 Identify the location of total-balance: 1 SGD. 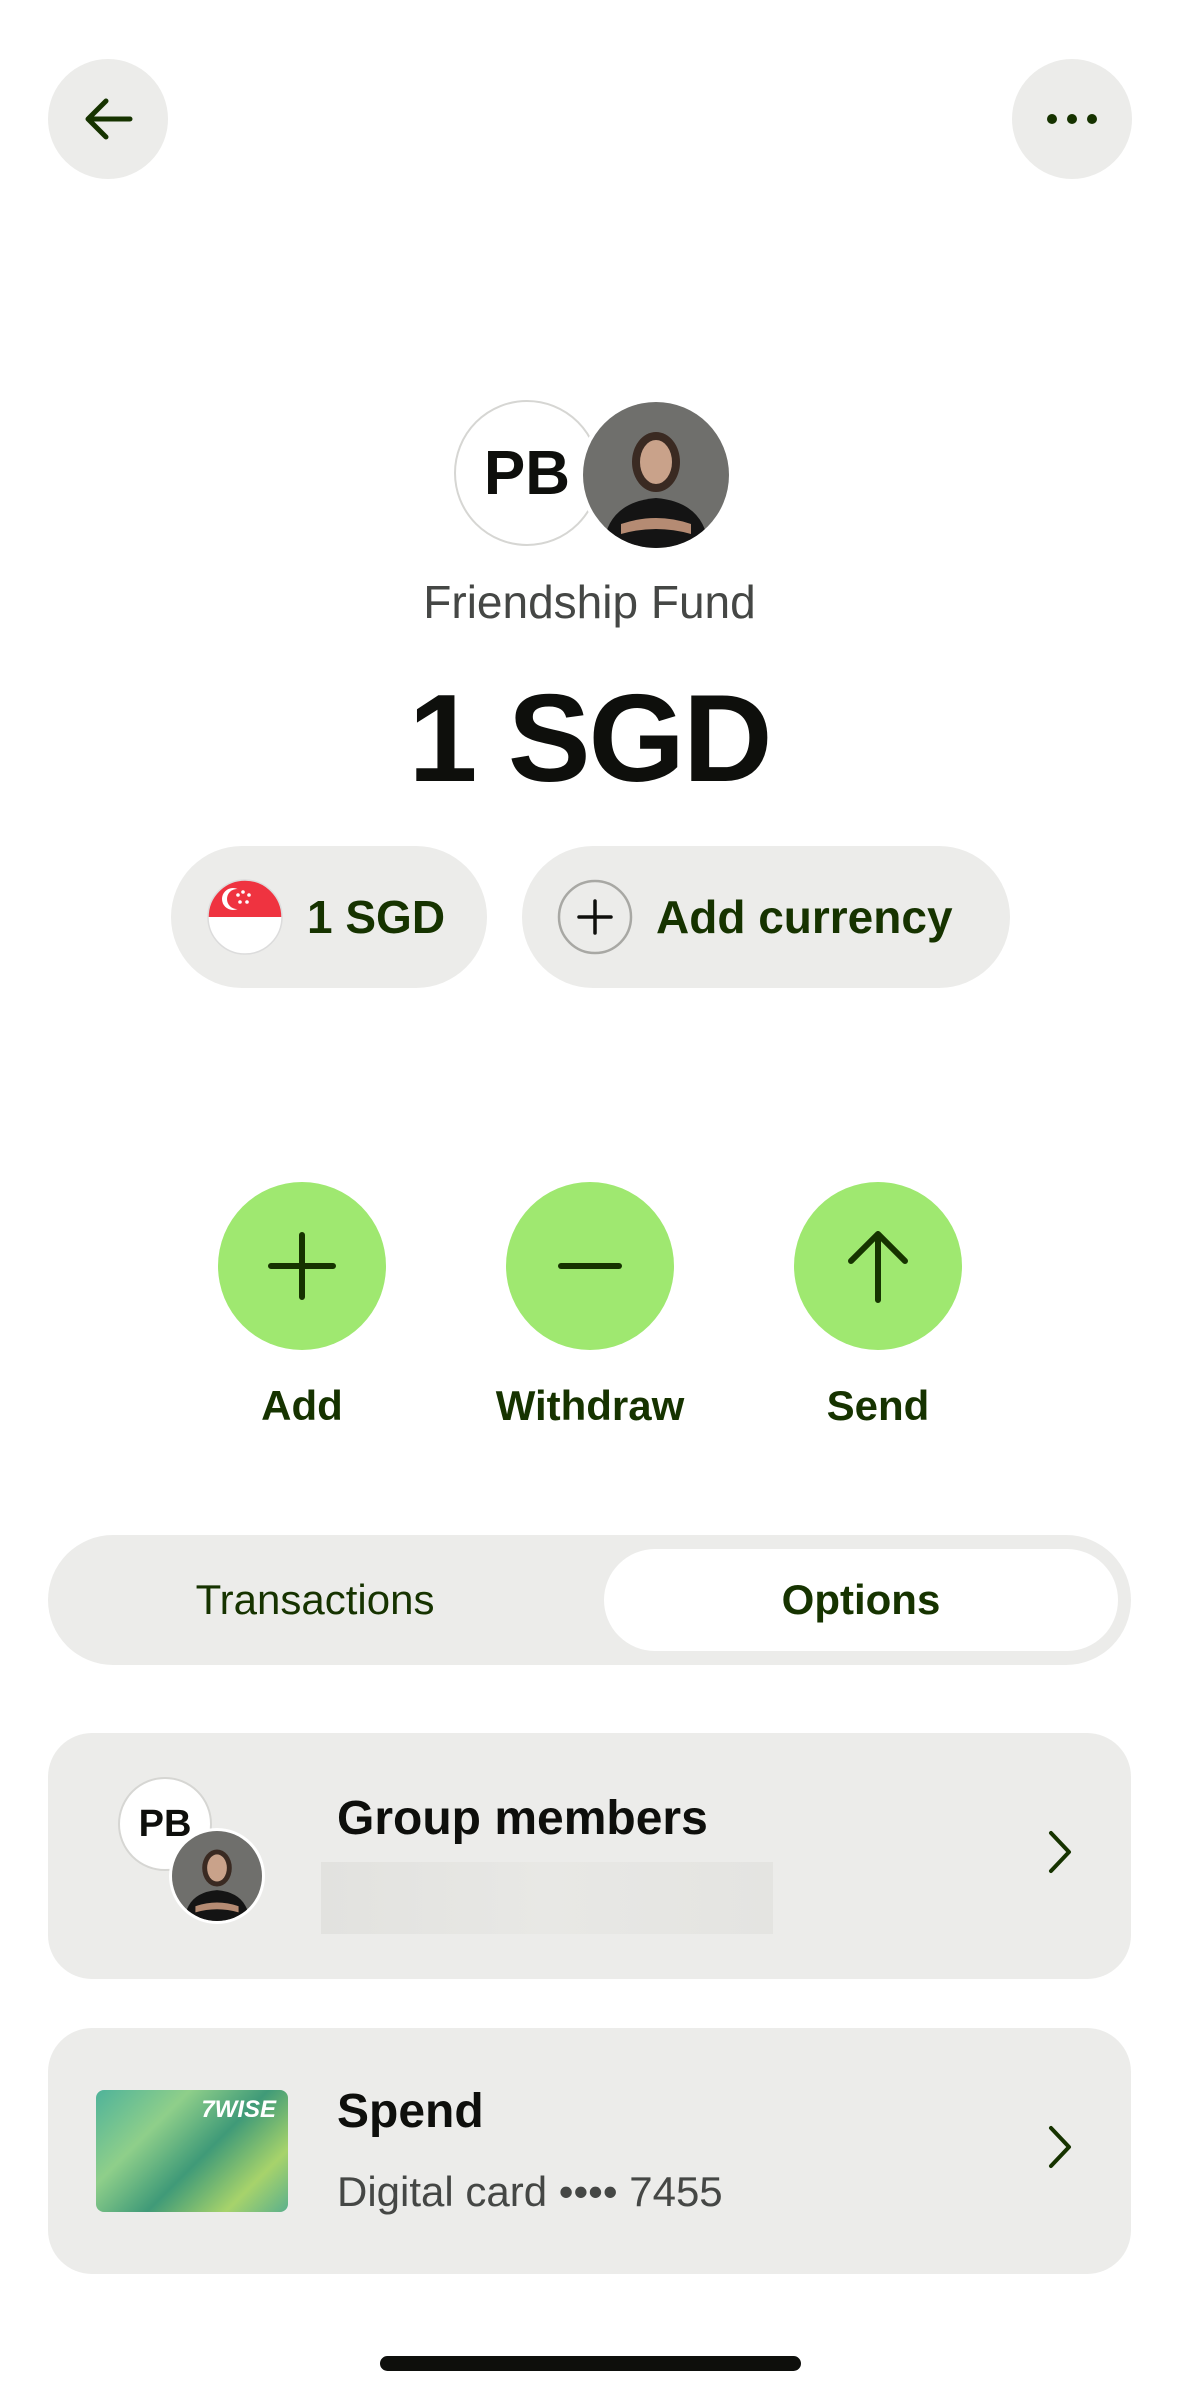
(590, 739).